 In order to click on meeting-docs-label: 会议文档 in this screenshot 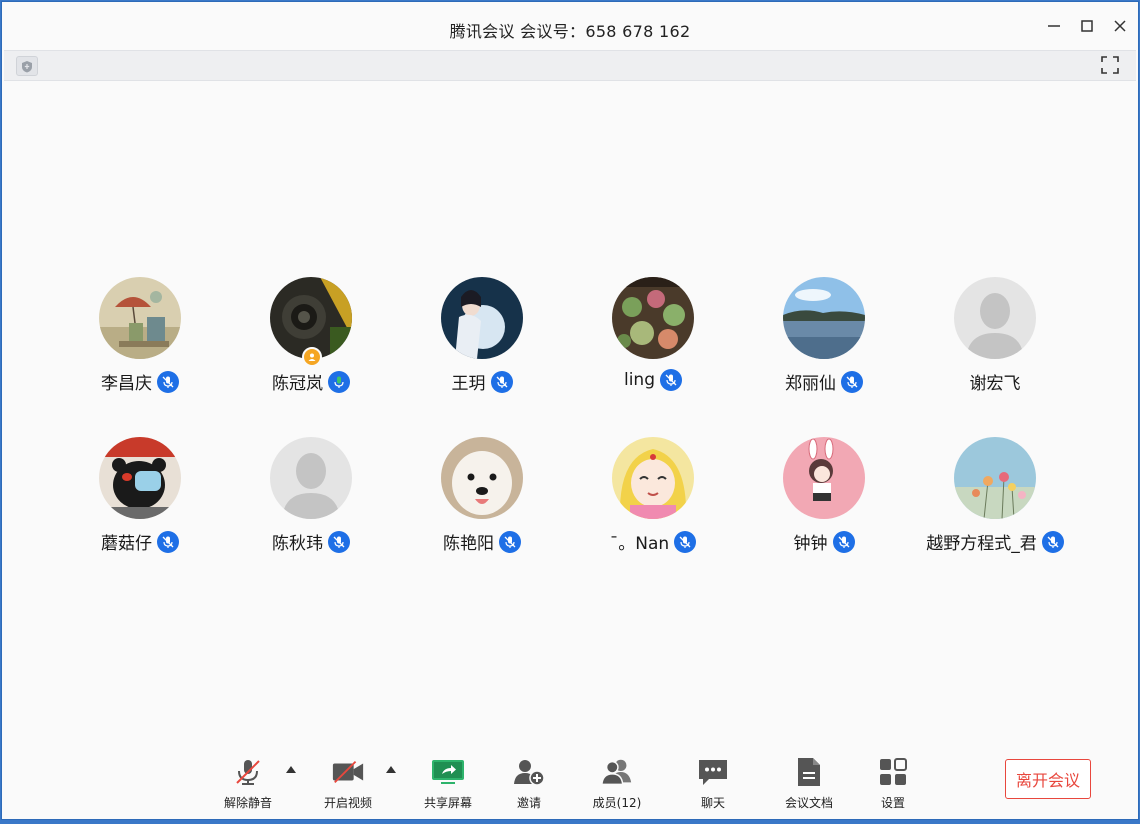, I will do `click(808, 803)`.